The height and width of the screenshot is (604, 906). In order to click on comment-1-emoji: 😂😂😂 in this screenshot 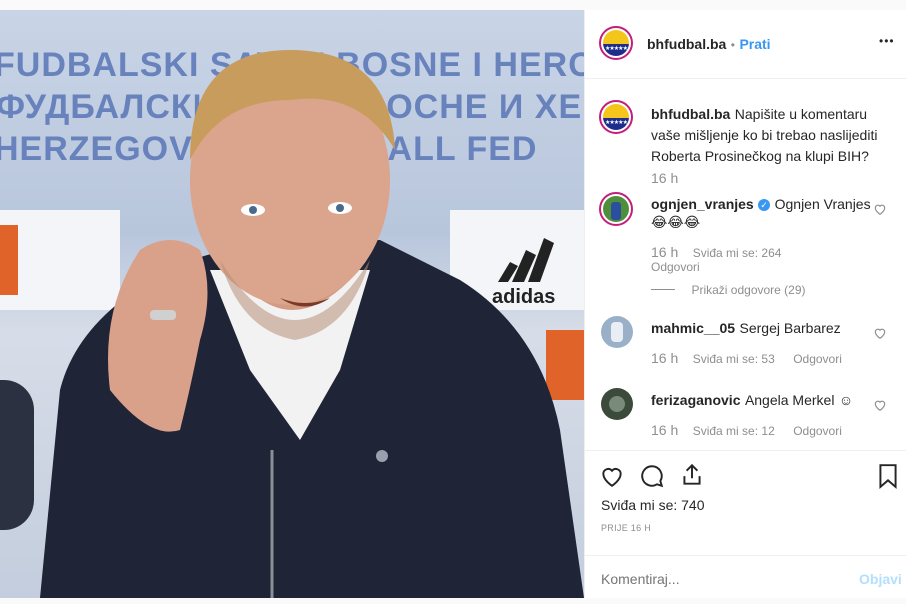, I will do `click(676, 222)`.